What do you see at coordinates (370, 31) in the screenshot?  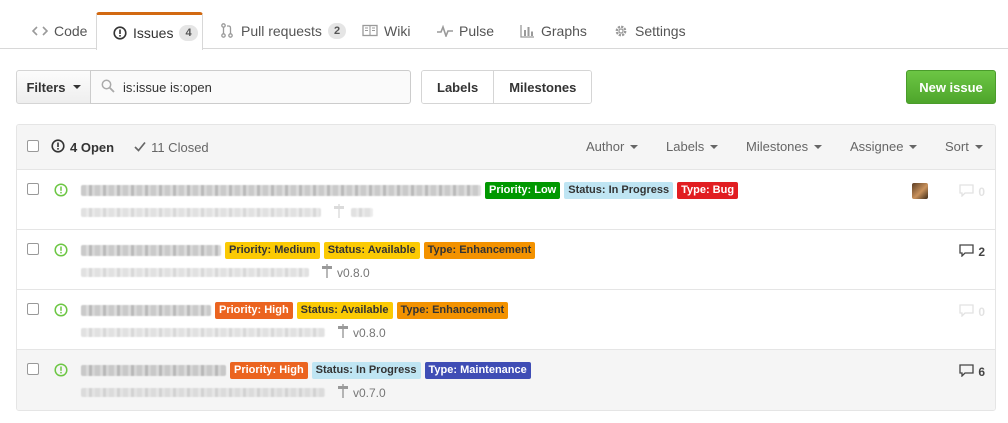 I see `book-icon` at bounding box center [370, 31].